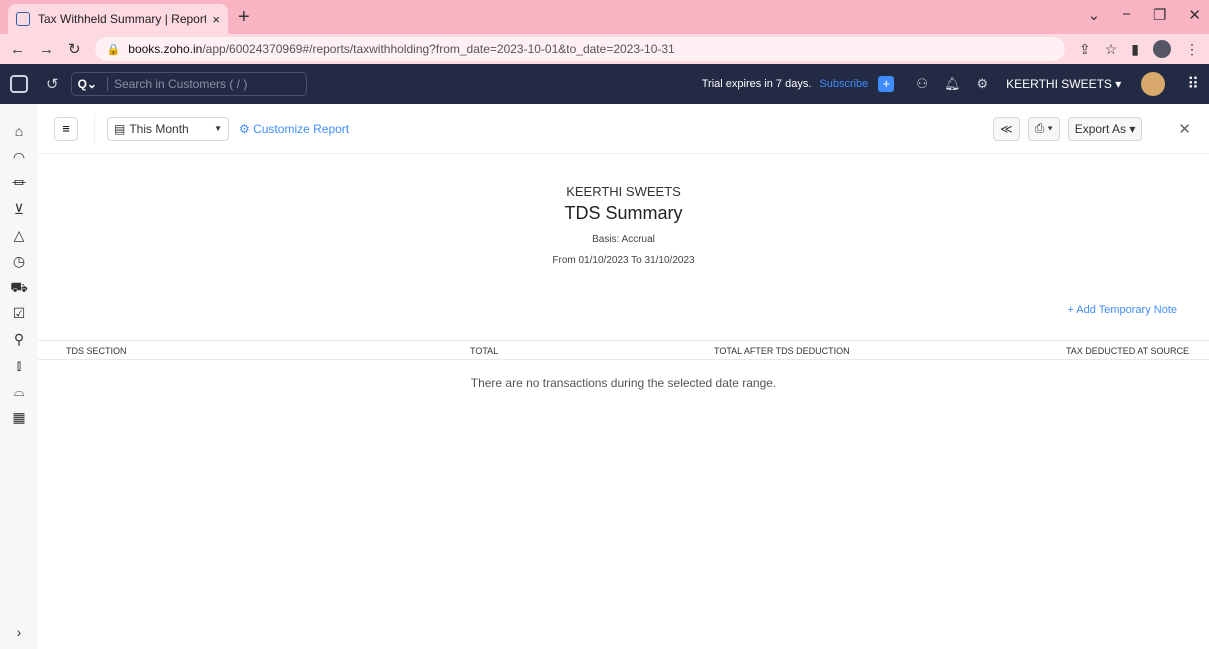 Image resolution: width=1209 pixels, height=649 pixels. Describe the element at coordinates (19, 84) in the screenshot. I see `zoho-books-logo-icon` at that location.